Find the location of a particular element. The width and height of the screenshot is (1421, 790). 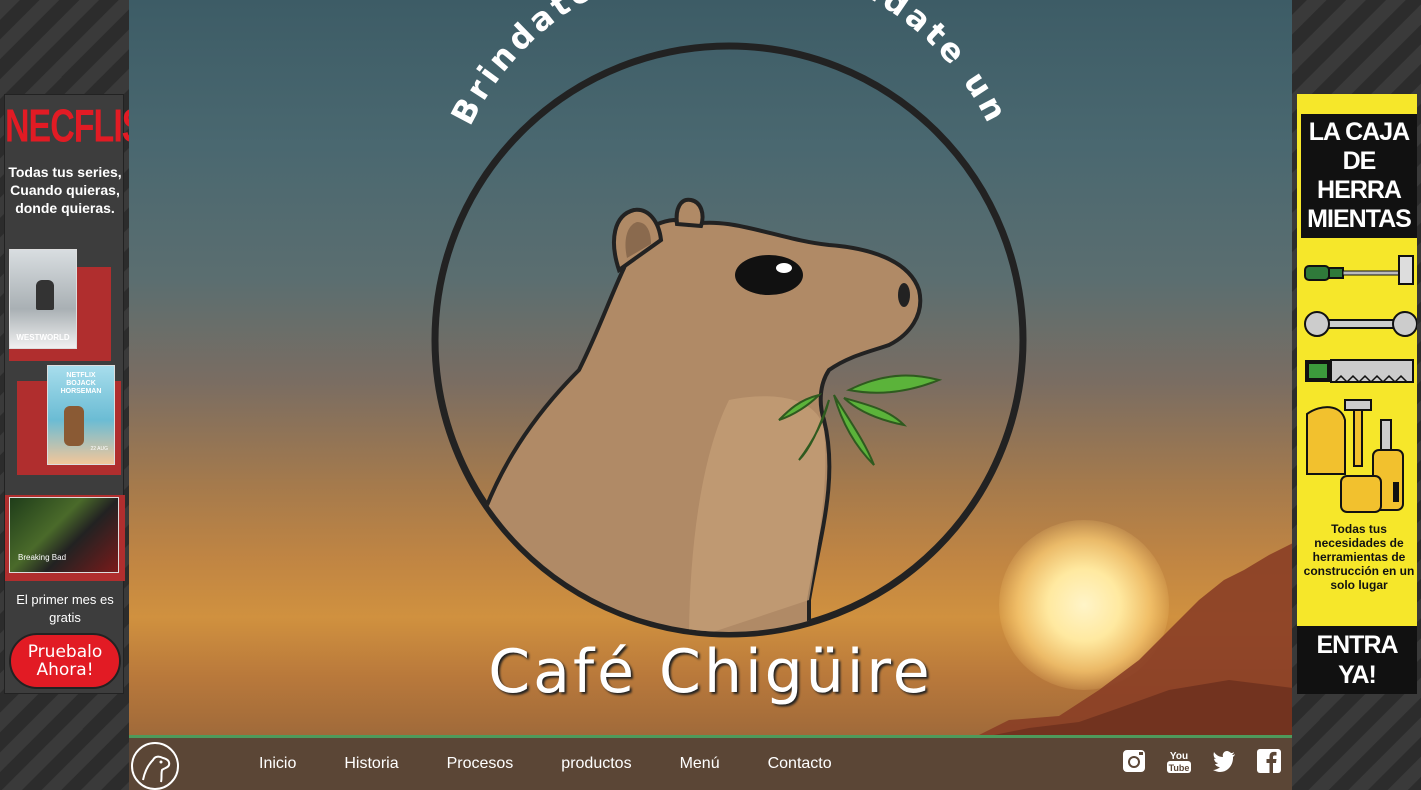

bojack-poster: NETFLIX BOJACK HORSEMAN 22 AUG is located at coordinates (81, 415).